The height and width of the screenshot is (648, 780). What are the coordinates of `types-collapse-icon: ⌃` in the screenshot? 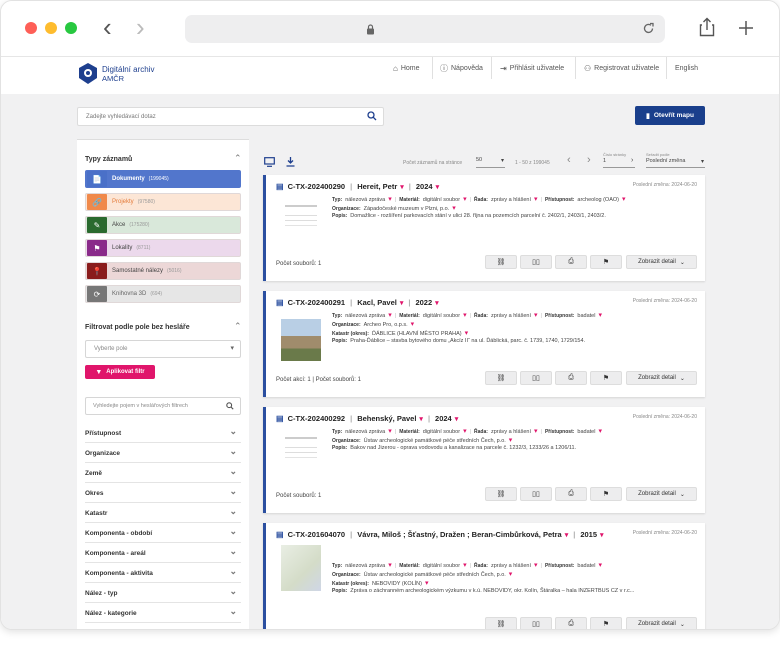 It's located at (238, 158).